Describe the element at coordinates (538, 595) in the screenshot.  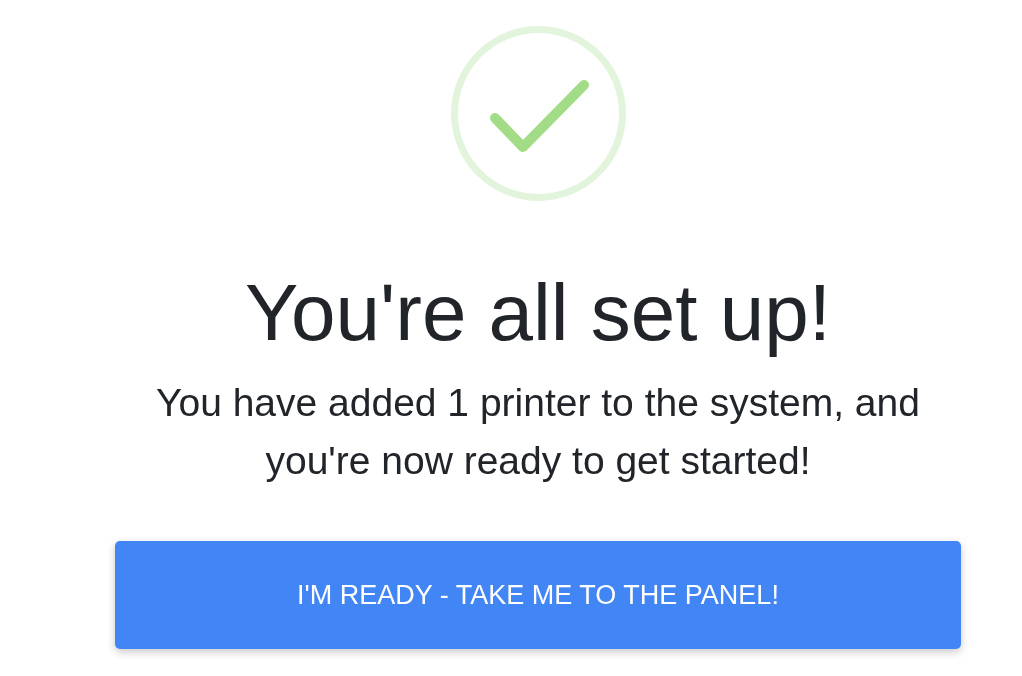
I see `go-to-panel-button: I'M READY - TAKE ME TO THE PANEL!` at that location.